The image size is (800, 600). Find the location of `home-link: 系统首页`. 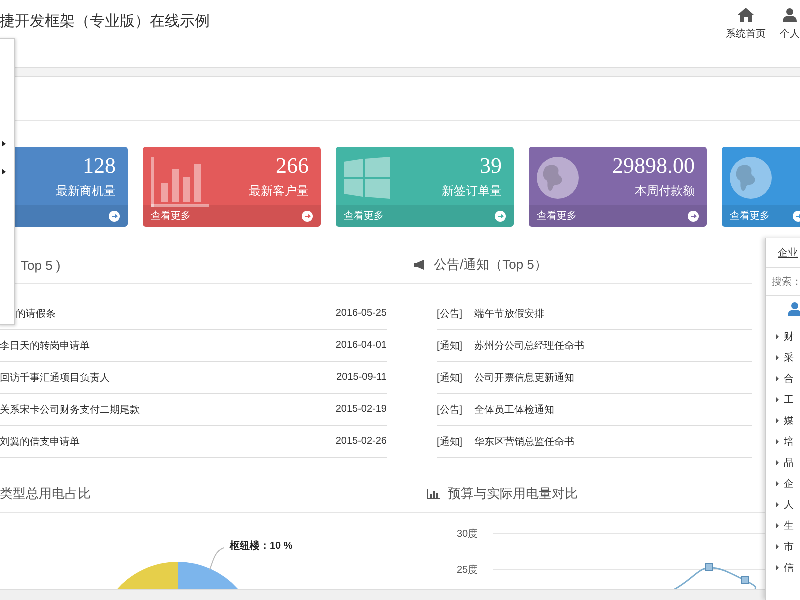

home-link: 系统首页 is located at coordinates (746, 24).